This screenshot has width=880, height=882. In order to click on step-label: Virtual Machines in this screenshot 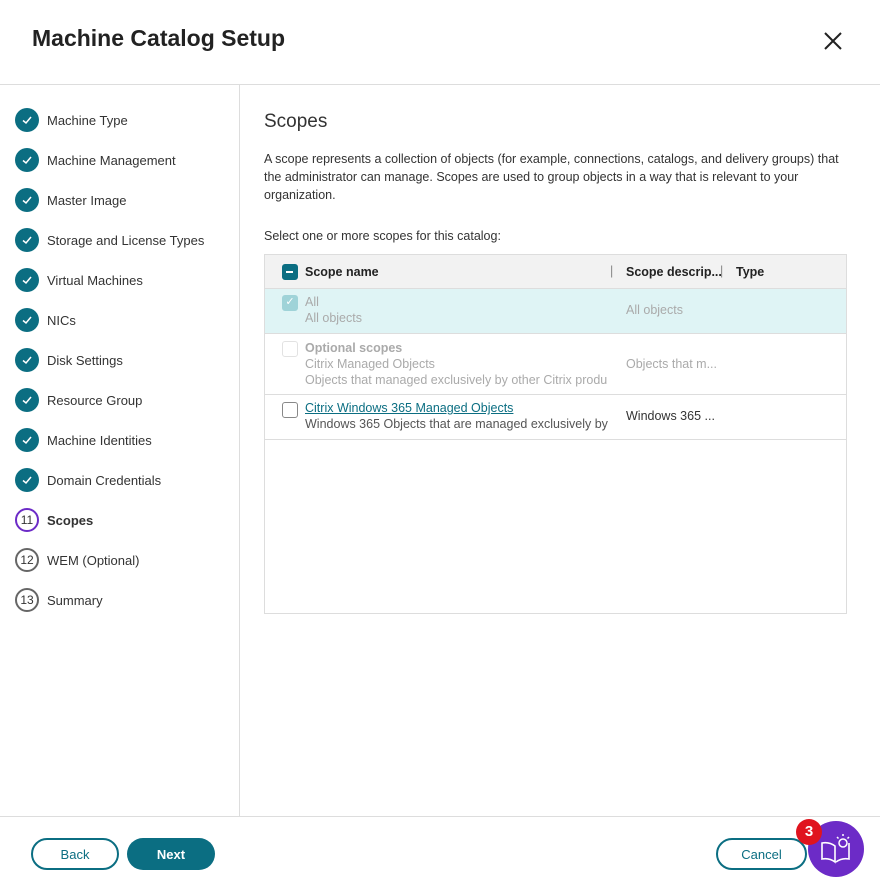, I will do `click(95, 280)`.